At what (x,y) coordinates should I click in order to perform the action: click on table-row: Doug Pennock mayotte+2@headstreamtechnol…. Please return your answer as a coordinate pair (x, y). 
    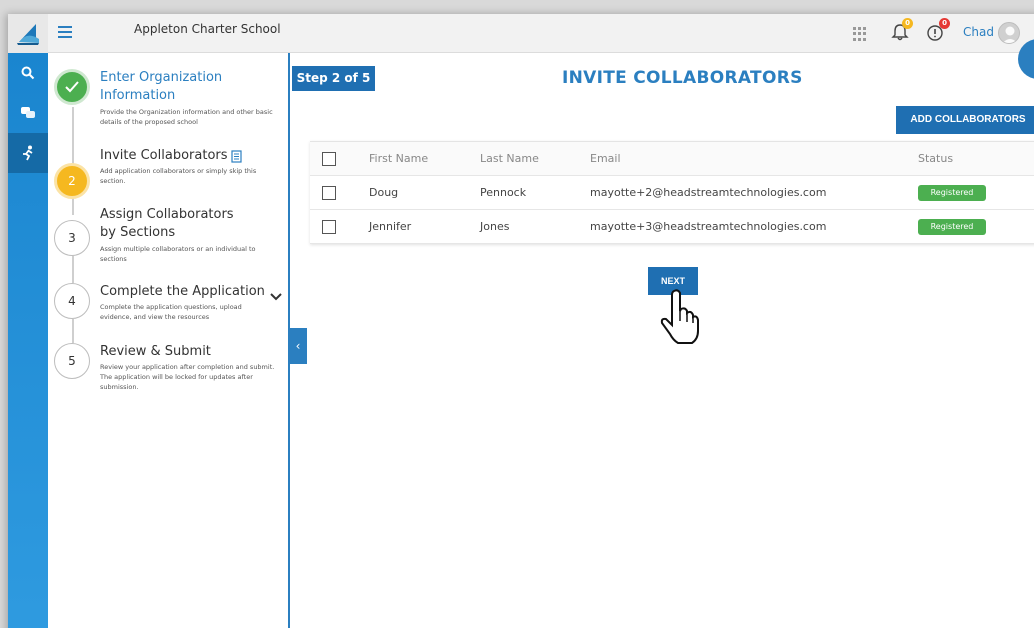
    Looking at the image, I should click on (672, 193).